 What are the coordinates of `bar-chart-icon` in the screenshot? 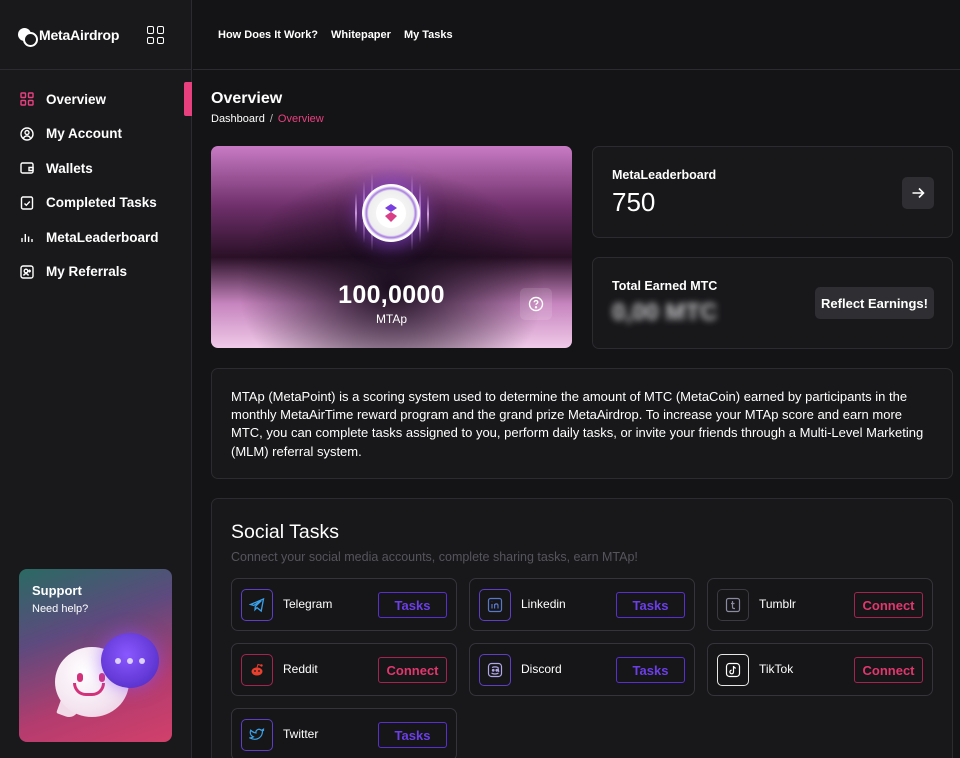 It's located at (27, 237).